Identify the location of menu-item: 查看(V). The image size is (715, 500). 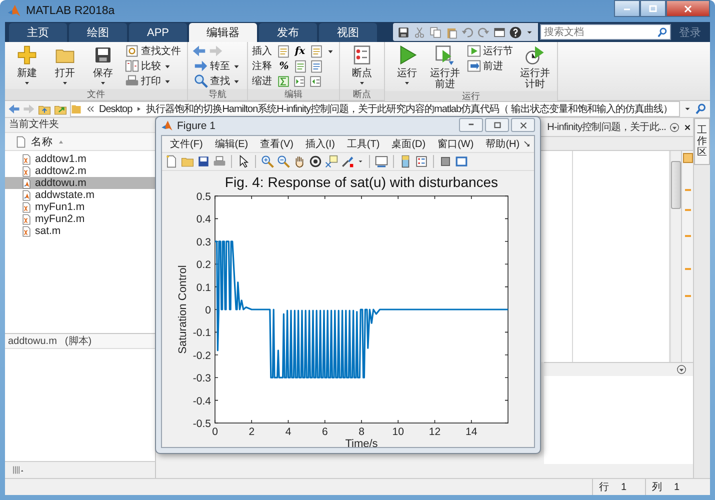
(277, 144).